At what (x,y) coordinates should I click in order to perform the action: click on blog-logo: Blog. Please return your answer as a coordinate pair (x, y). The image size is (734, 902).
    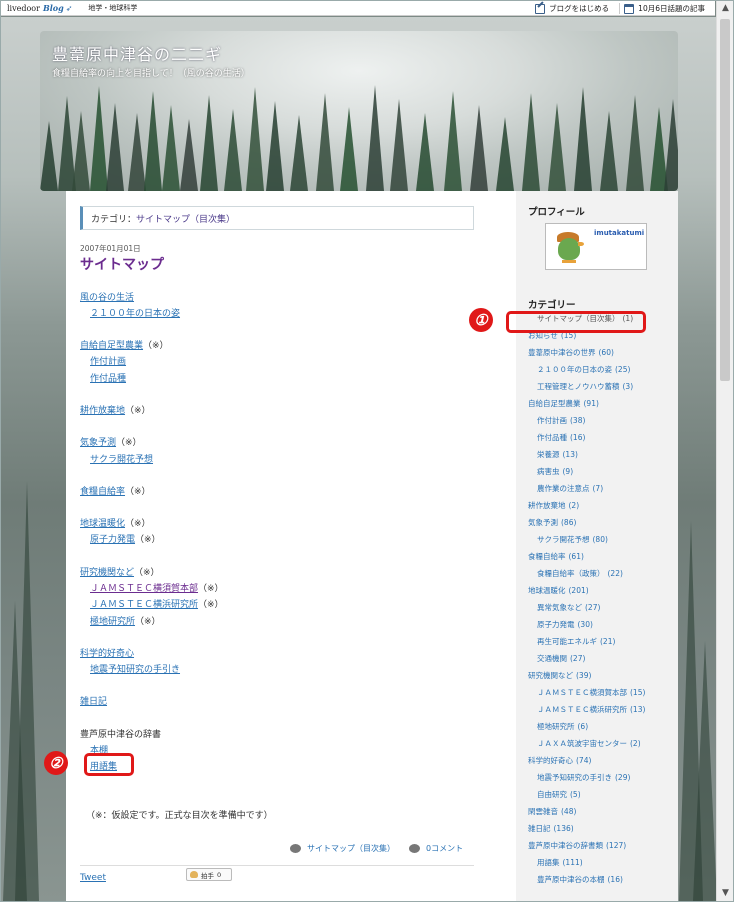
    Looking at the image, I should click on (53, 8).